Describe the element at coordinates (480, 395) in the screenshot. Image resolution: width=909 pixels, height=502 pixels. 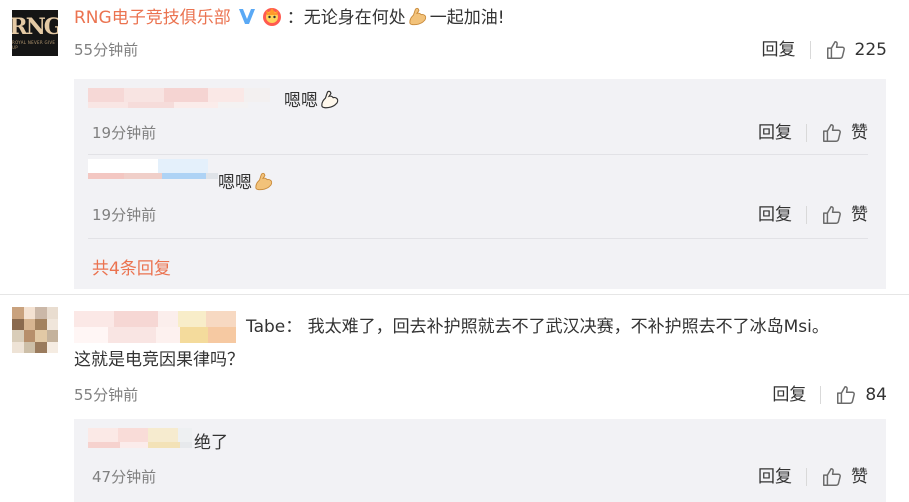
I see `comment-meta: 55分钟前 回复 84` at that location.